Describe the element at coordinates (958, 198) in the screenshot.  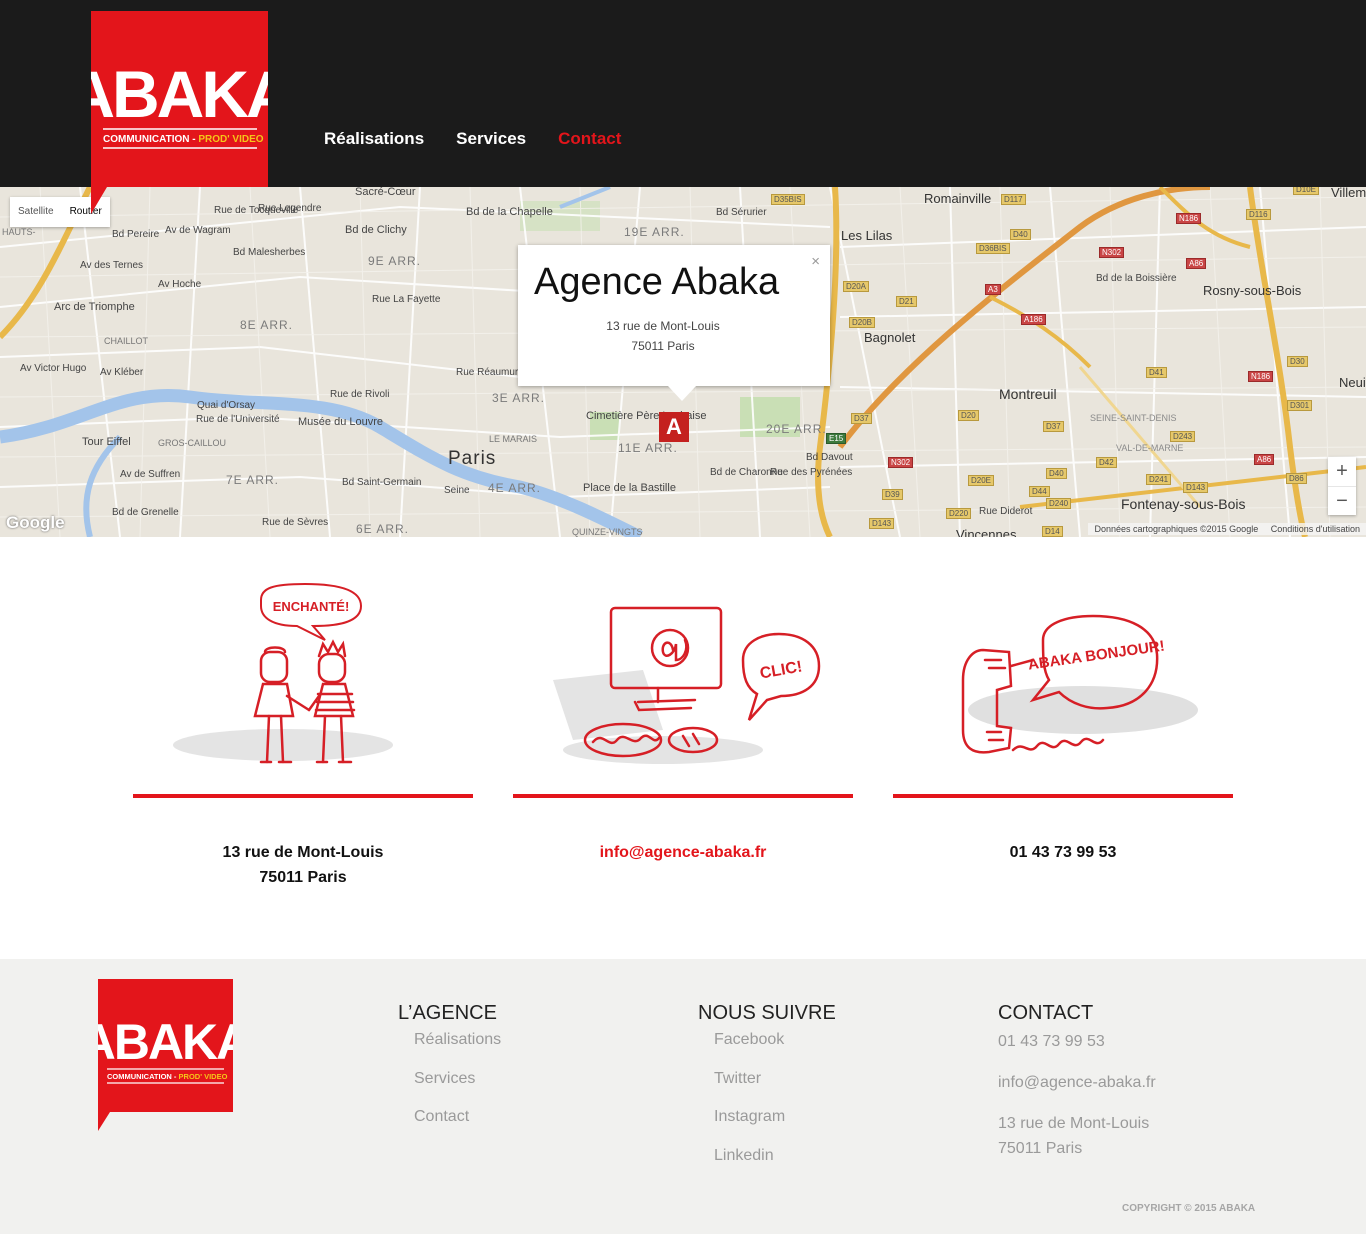
I see `map-label: Romainville` at that location.